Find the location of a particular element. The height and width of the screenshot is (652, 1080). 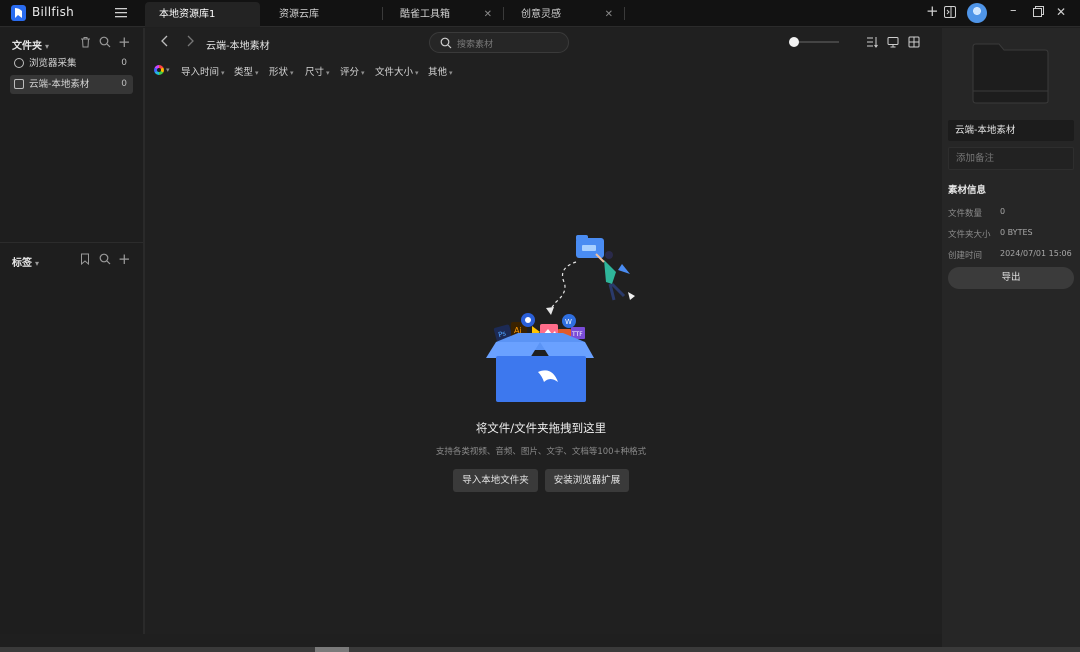

back-arrow-icon is located at coordinates (165, 42).